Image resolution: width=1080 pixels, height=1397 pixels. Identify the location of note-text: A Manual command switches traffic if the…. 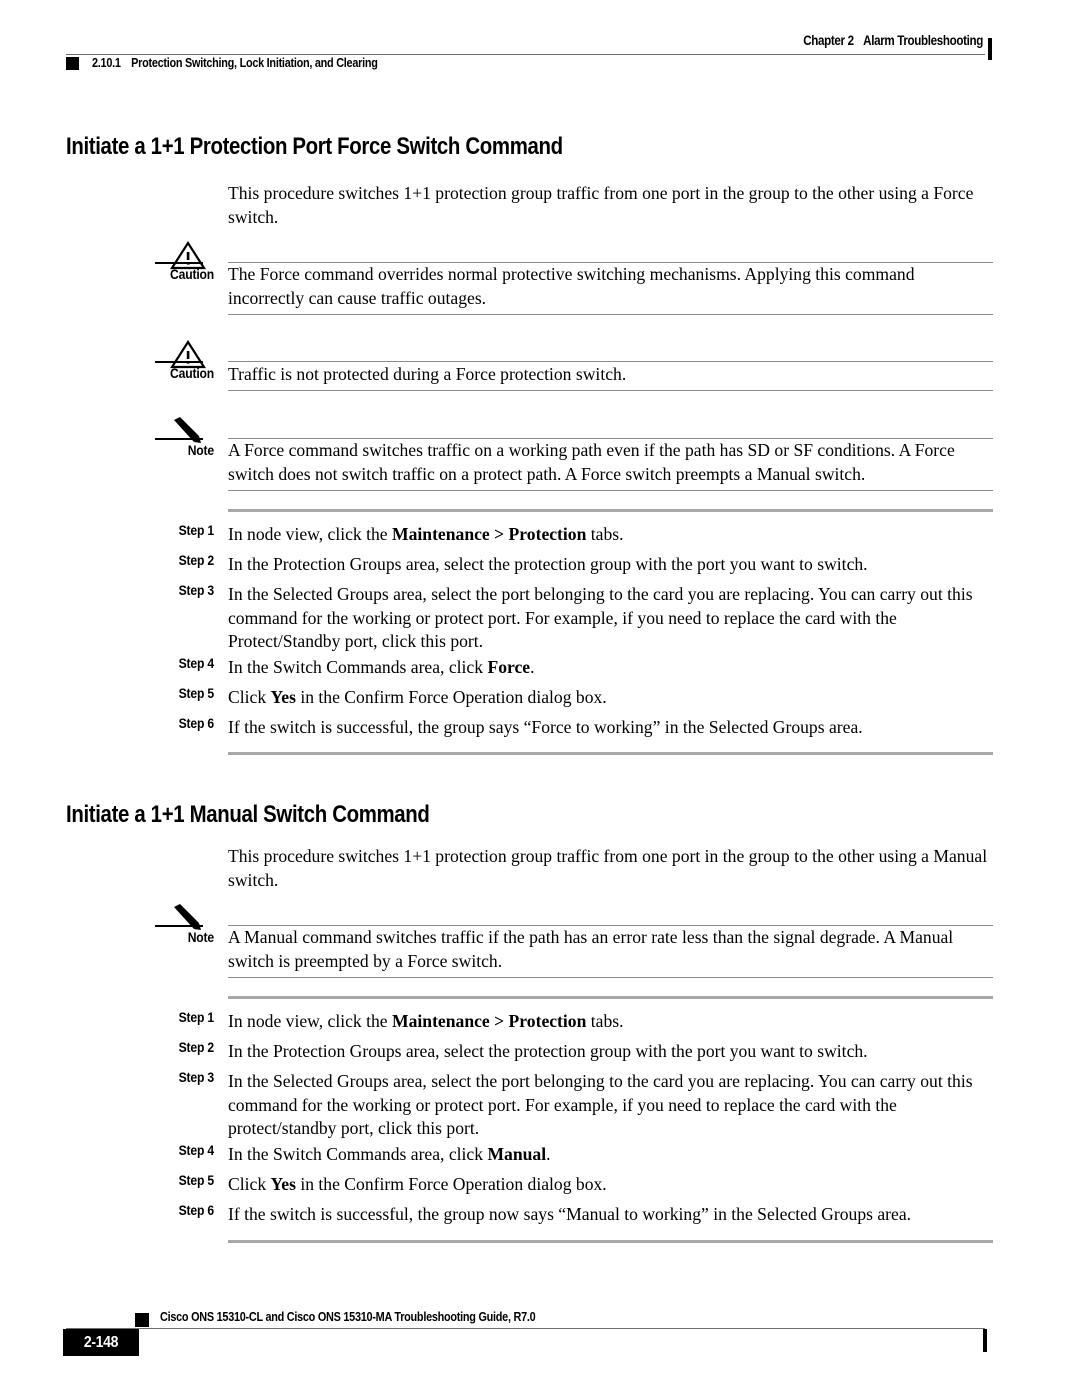
(591, 949).